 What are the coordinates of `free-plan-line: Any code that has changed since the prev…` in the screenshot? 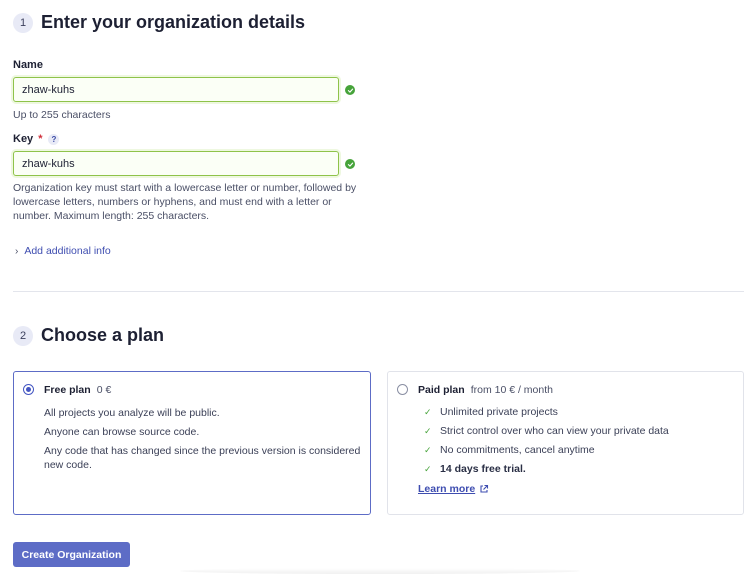 It's located at (202, 458).